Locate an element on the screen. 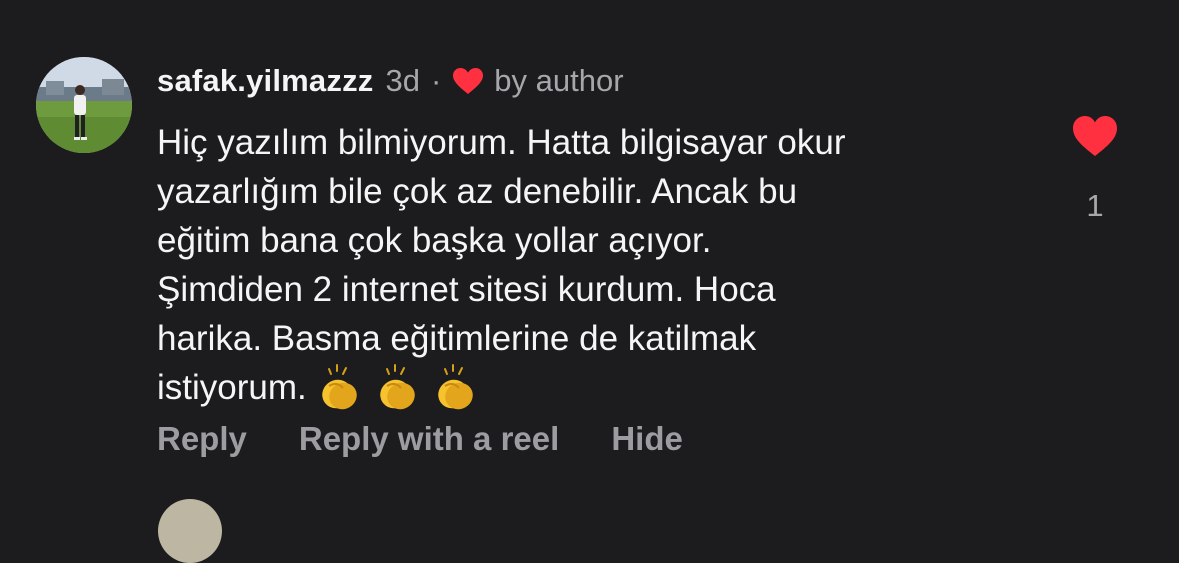  heart-icon is located at coordinates (468, 81).